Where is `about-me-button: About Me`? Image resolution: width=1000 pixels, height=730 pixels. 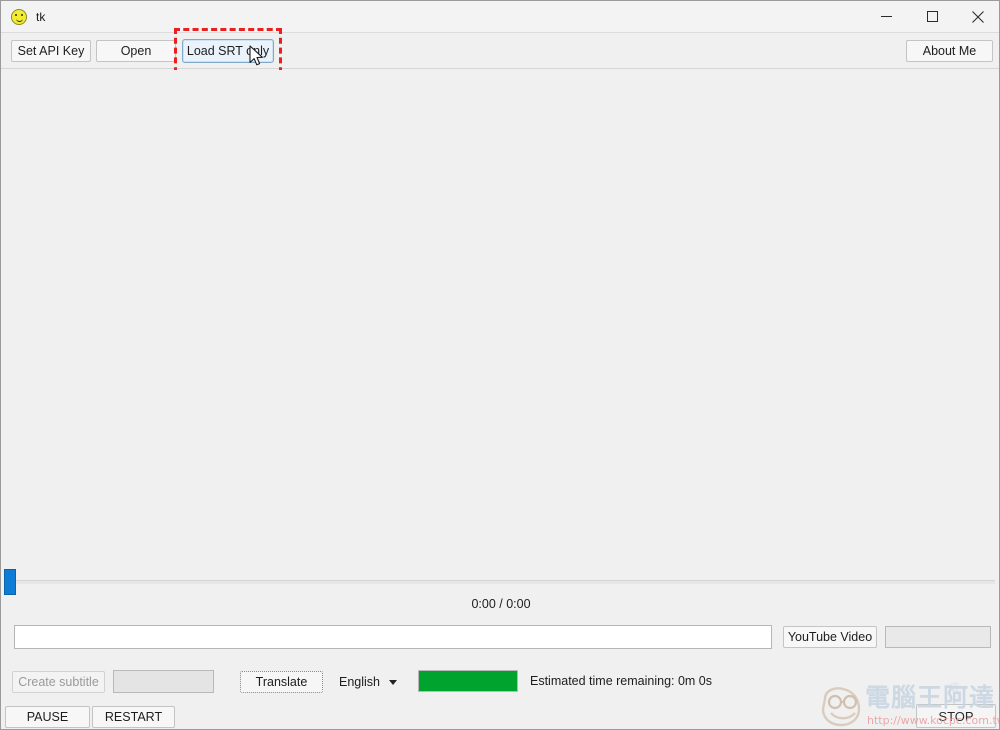 about-me-button: About Me is located at coordinates (949, 51).